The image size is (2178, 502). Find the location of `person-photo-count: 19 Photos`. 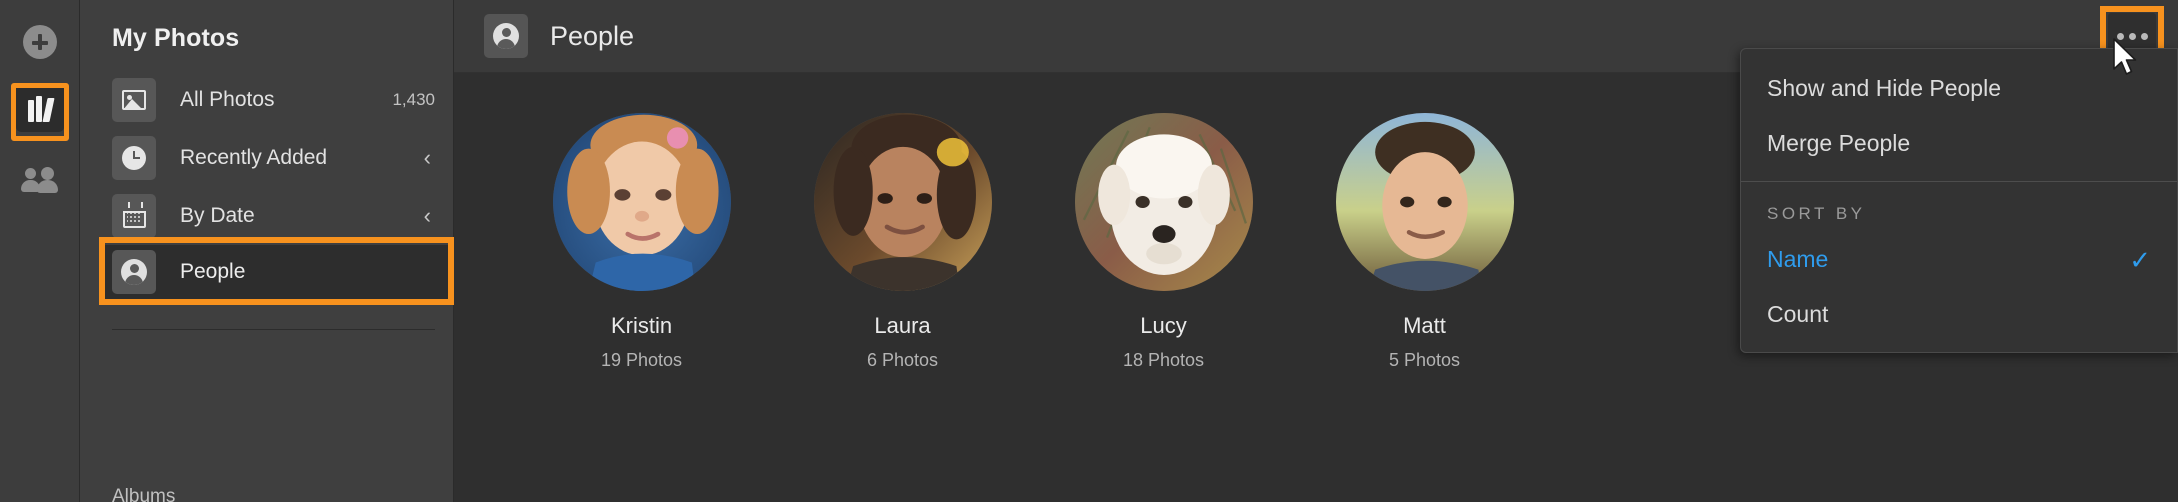

person-photo-count: 19 Photos is located at coordinates (641, 360).